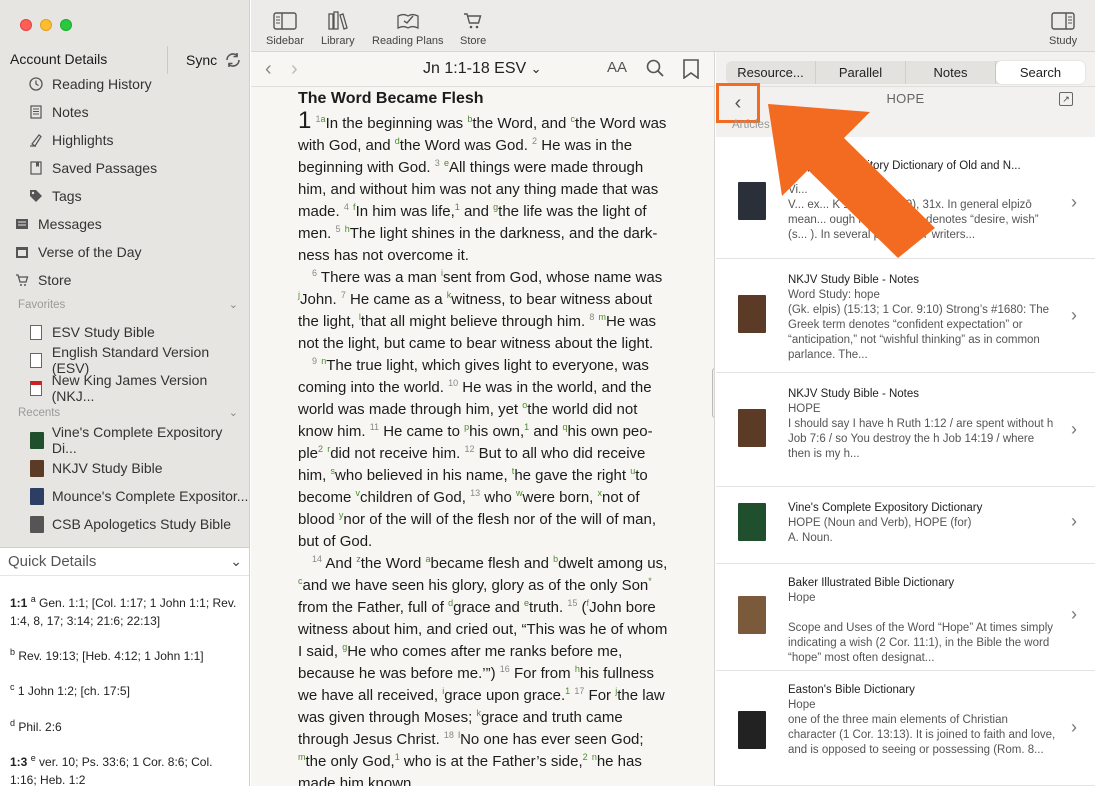 The width and height of the screenshot is (1095, 786). What do you see at coordinates (655, 70) in the screenshot?
I see `search-icon` at bounding box center [655, 70].